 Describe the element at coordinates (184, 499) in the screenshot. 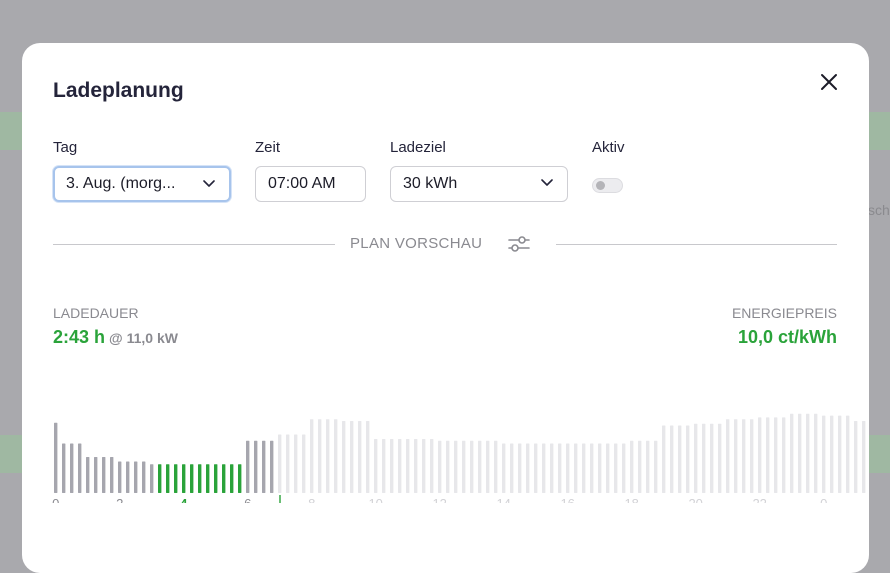

I see `x-tick-label: 4` at that location.